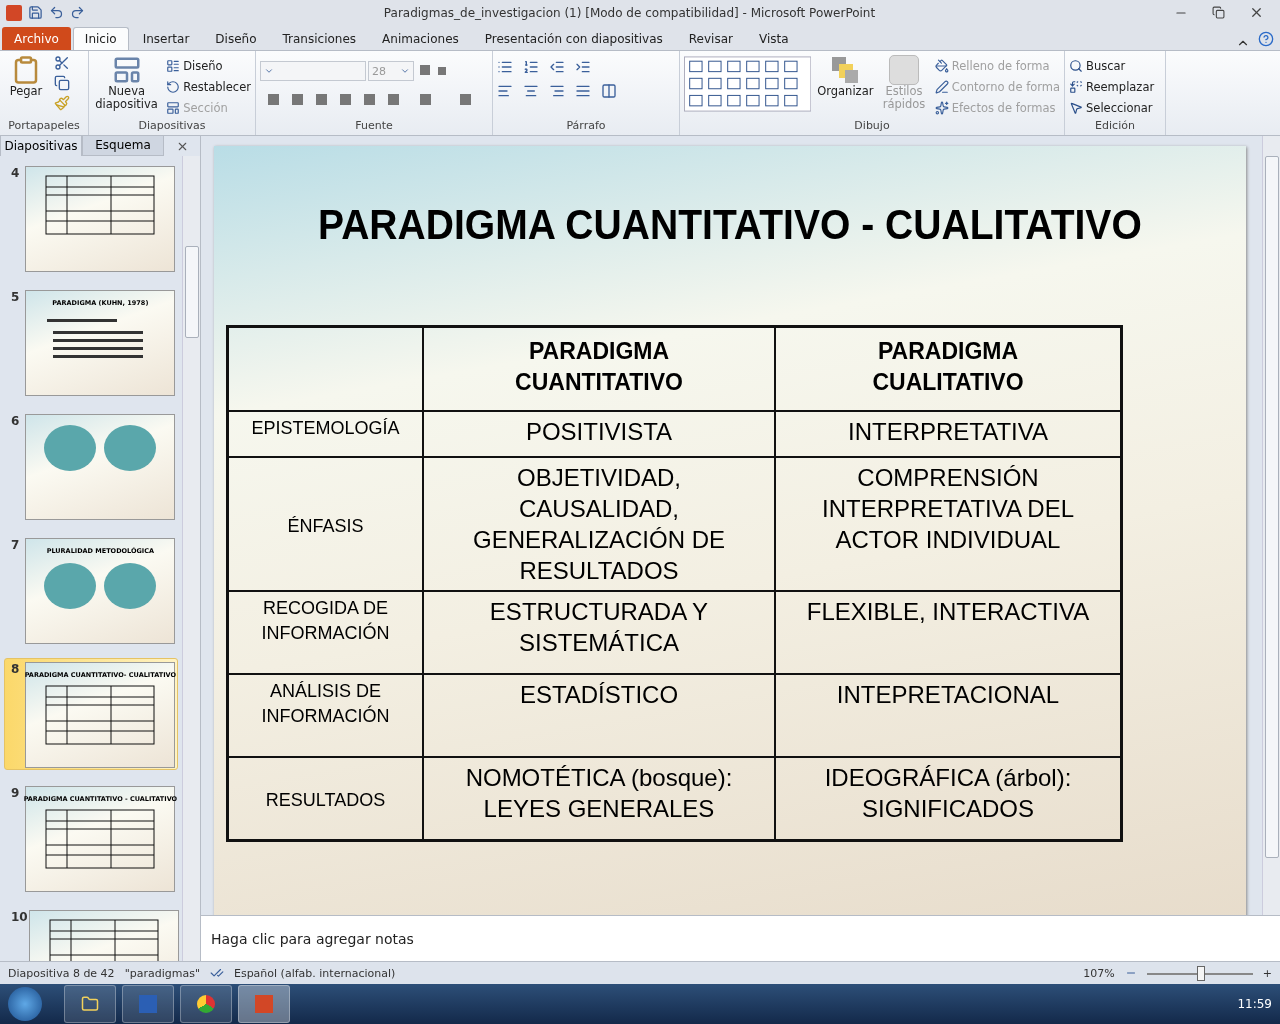  I want to click on slide-counter: Diapositiva 8 de 42, so click(61, 973).